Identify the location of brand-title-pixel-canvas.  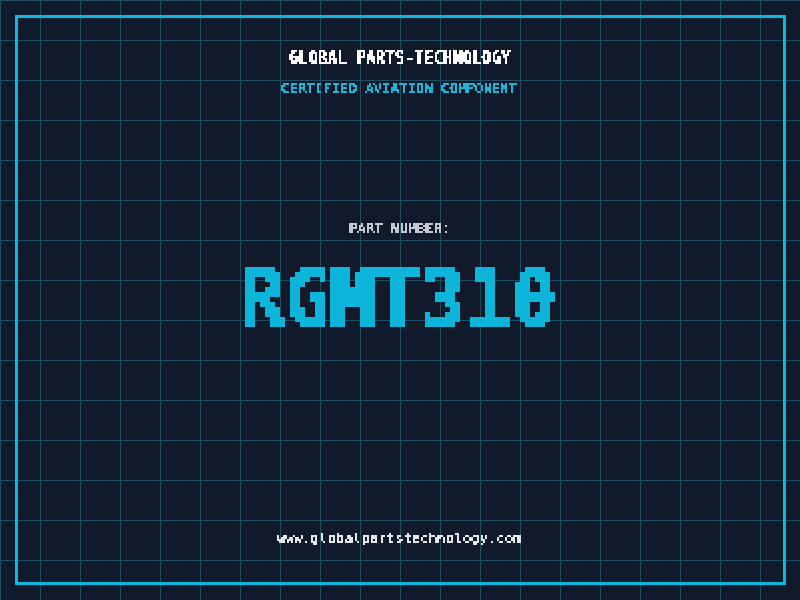
(400, 59).